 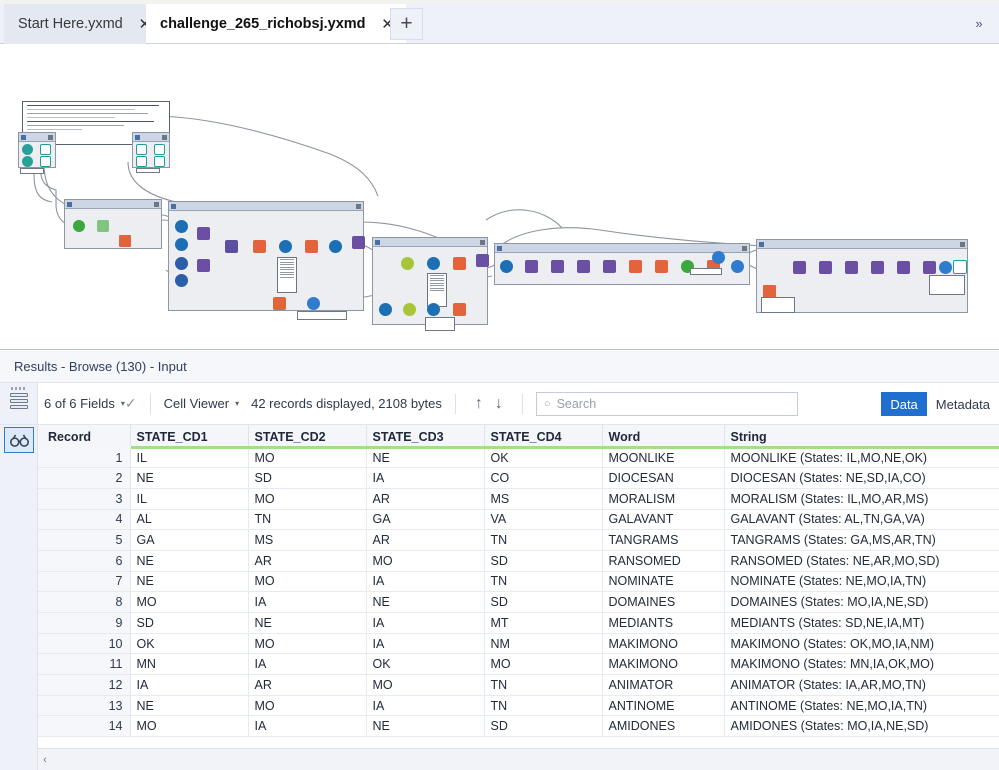 What do you see at coordinates (543, 623) in the screenshot?
I see `table-cell: MT` at bounding box center [543, 623].